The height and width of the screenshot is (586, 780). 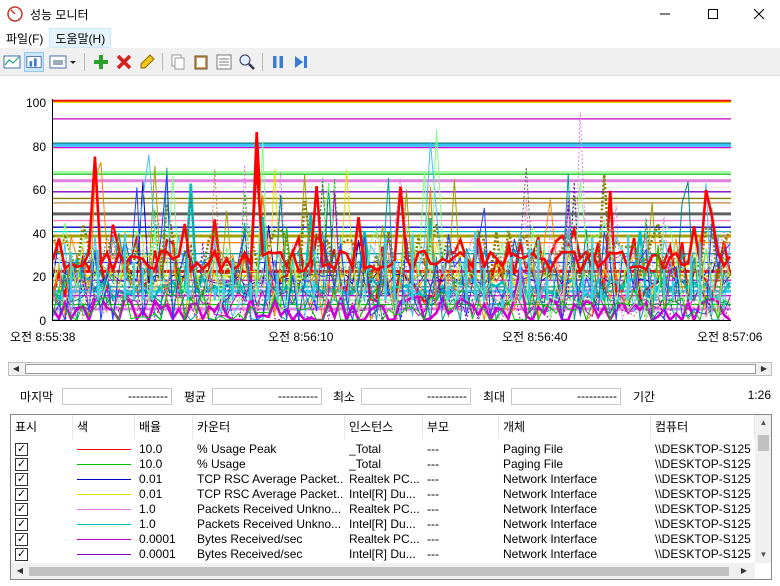 I want to click on maximum-value: ----------, so click(x=566, y=396).